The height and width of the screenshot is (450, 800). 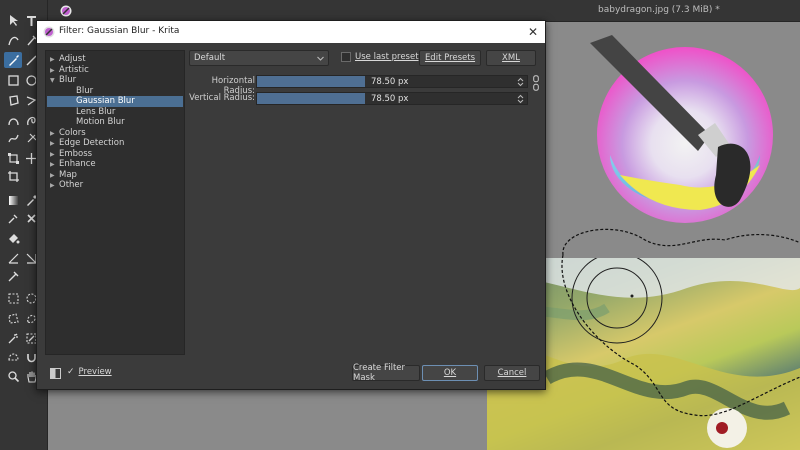 I want to click on vertical-radius-label: Vertical Radius:, so click(x=222, y=98).